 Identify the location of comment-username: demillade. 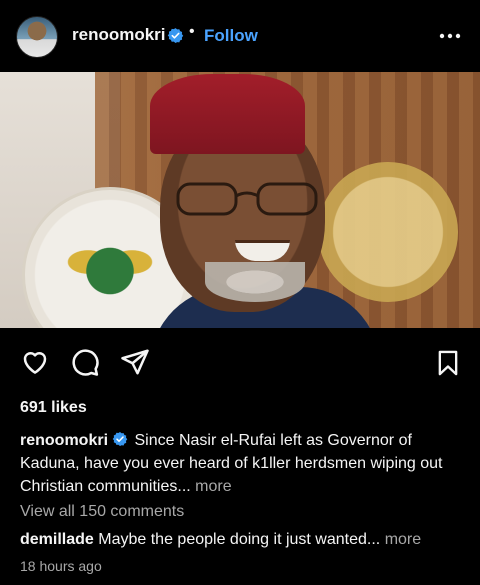
(57, 539).